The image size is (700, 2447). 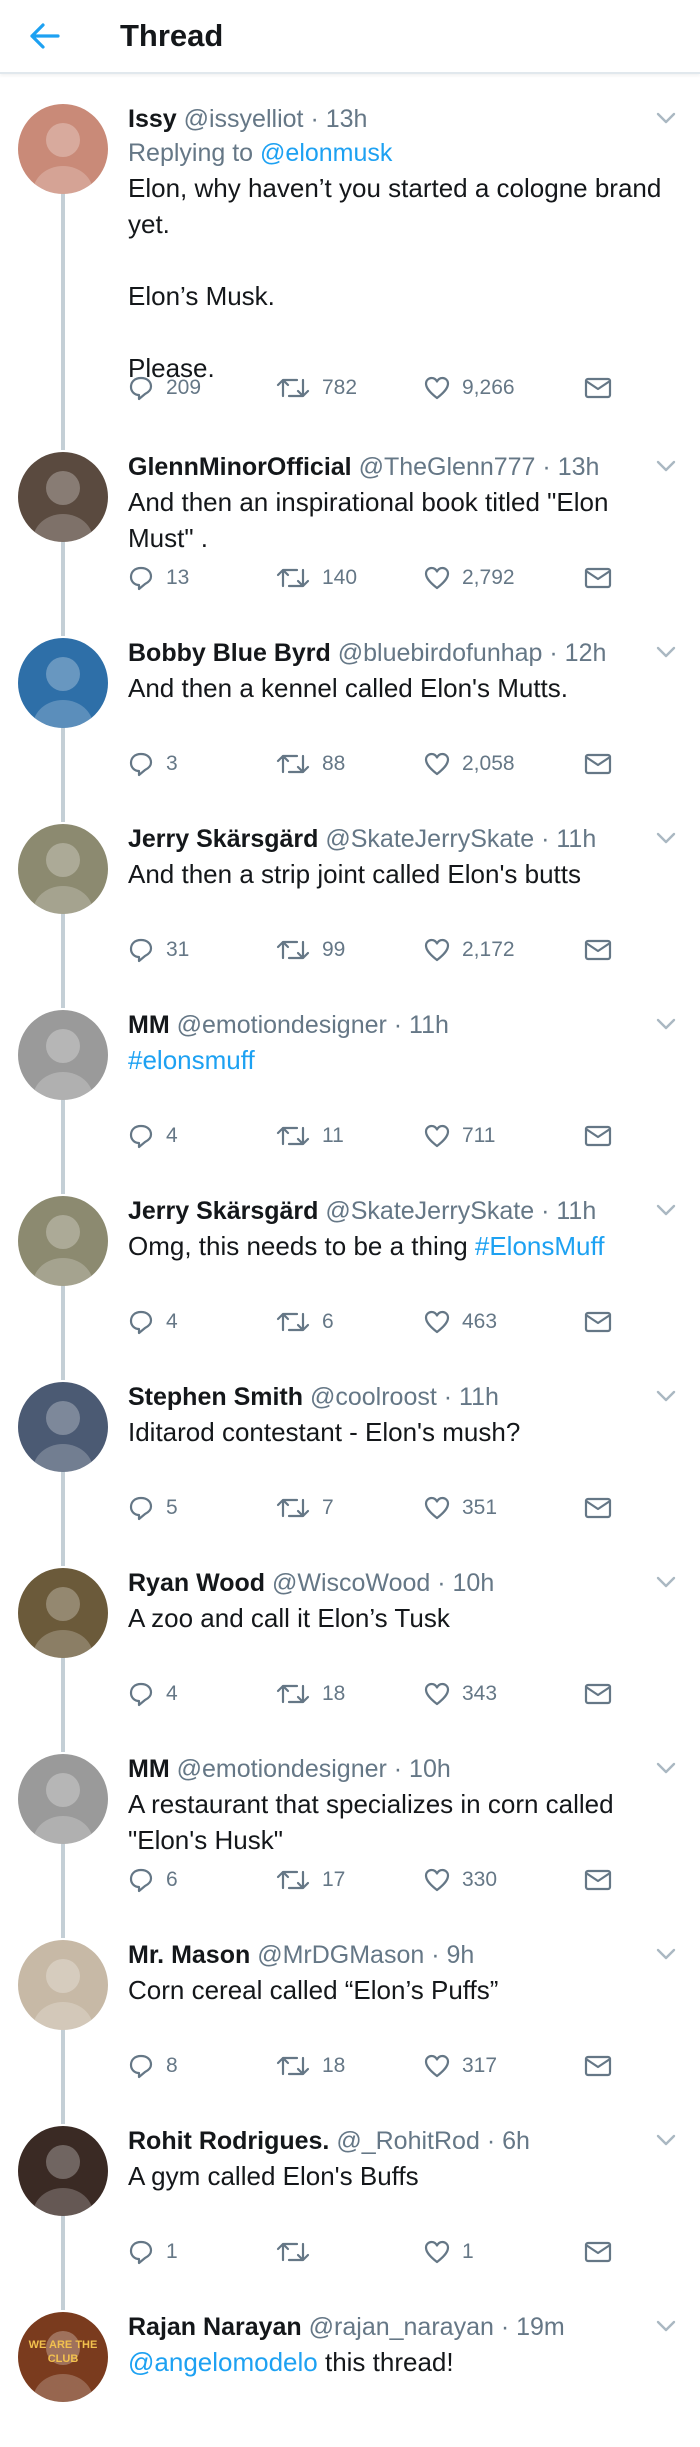 What do you see at coordinates (447, 467) in the screenshot?
I see `user-handle: @TheGlenn777` at bounding box center [447, 467].